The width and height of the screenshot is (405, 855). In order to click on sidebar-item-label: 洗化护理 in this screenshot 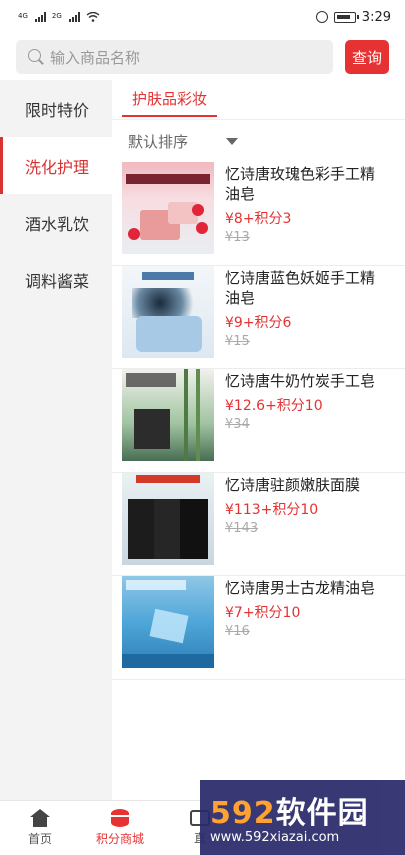, I will do `click(57, 167)`.